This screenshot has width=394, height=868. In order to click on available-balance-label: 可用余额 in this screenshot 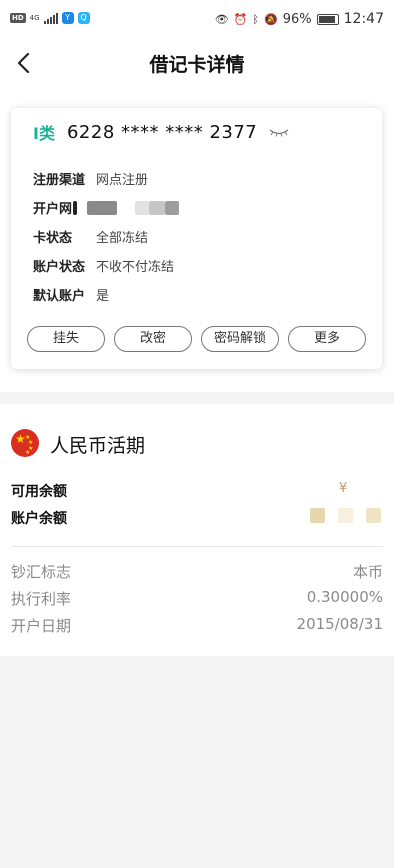, I will do `click(39, 492)`.